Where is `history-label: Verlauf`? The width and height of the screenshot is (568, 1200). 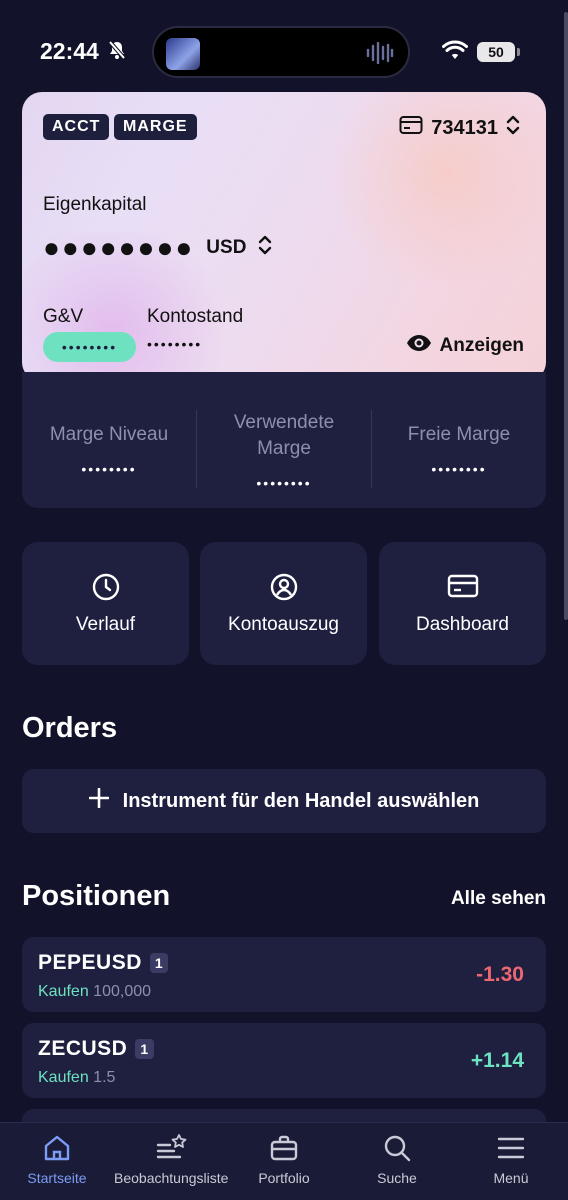
history-label: Verlauf is located at coordinates (105, 624).